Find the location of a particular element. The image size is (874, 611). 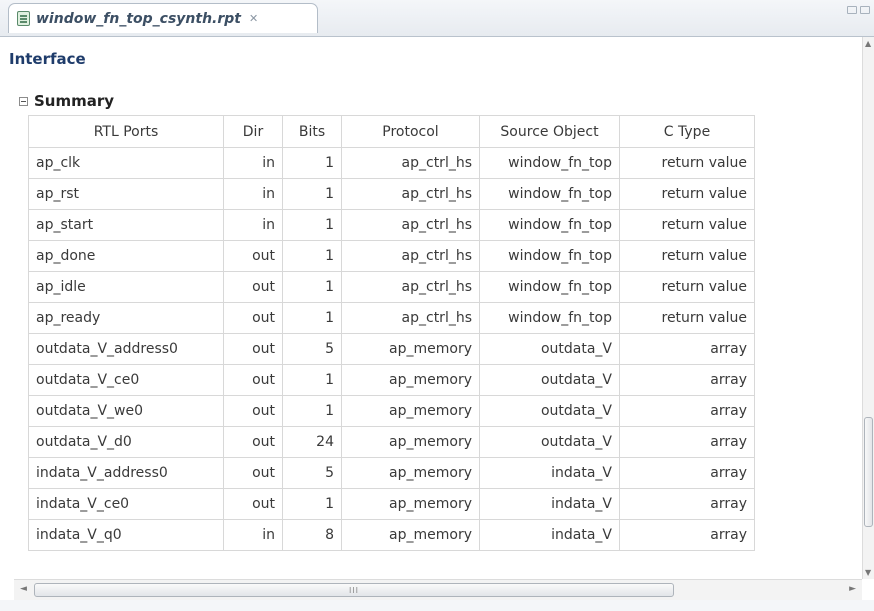

collapse-icon is located at coordinates (23, 101).